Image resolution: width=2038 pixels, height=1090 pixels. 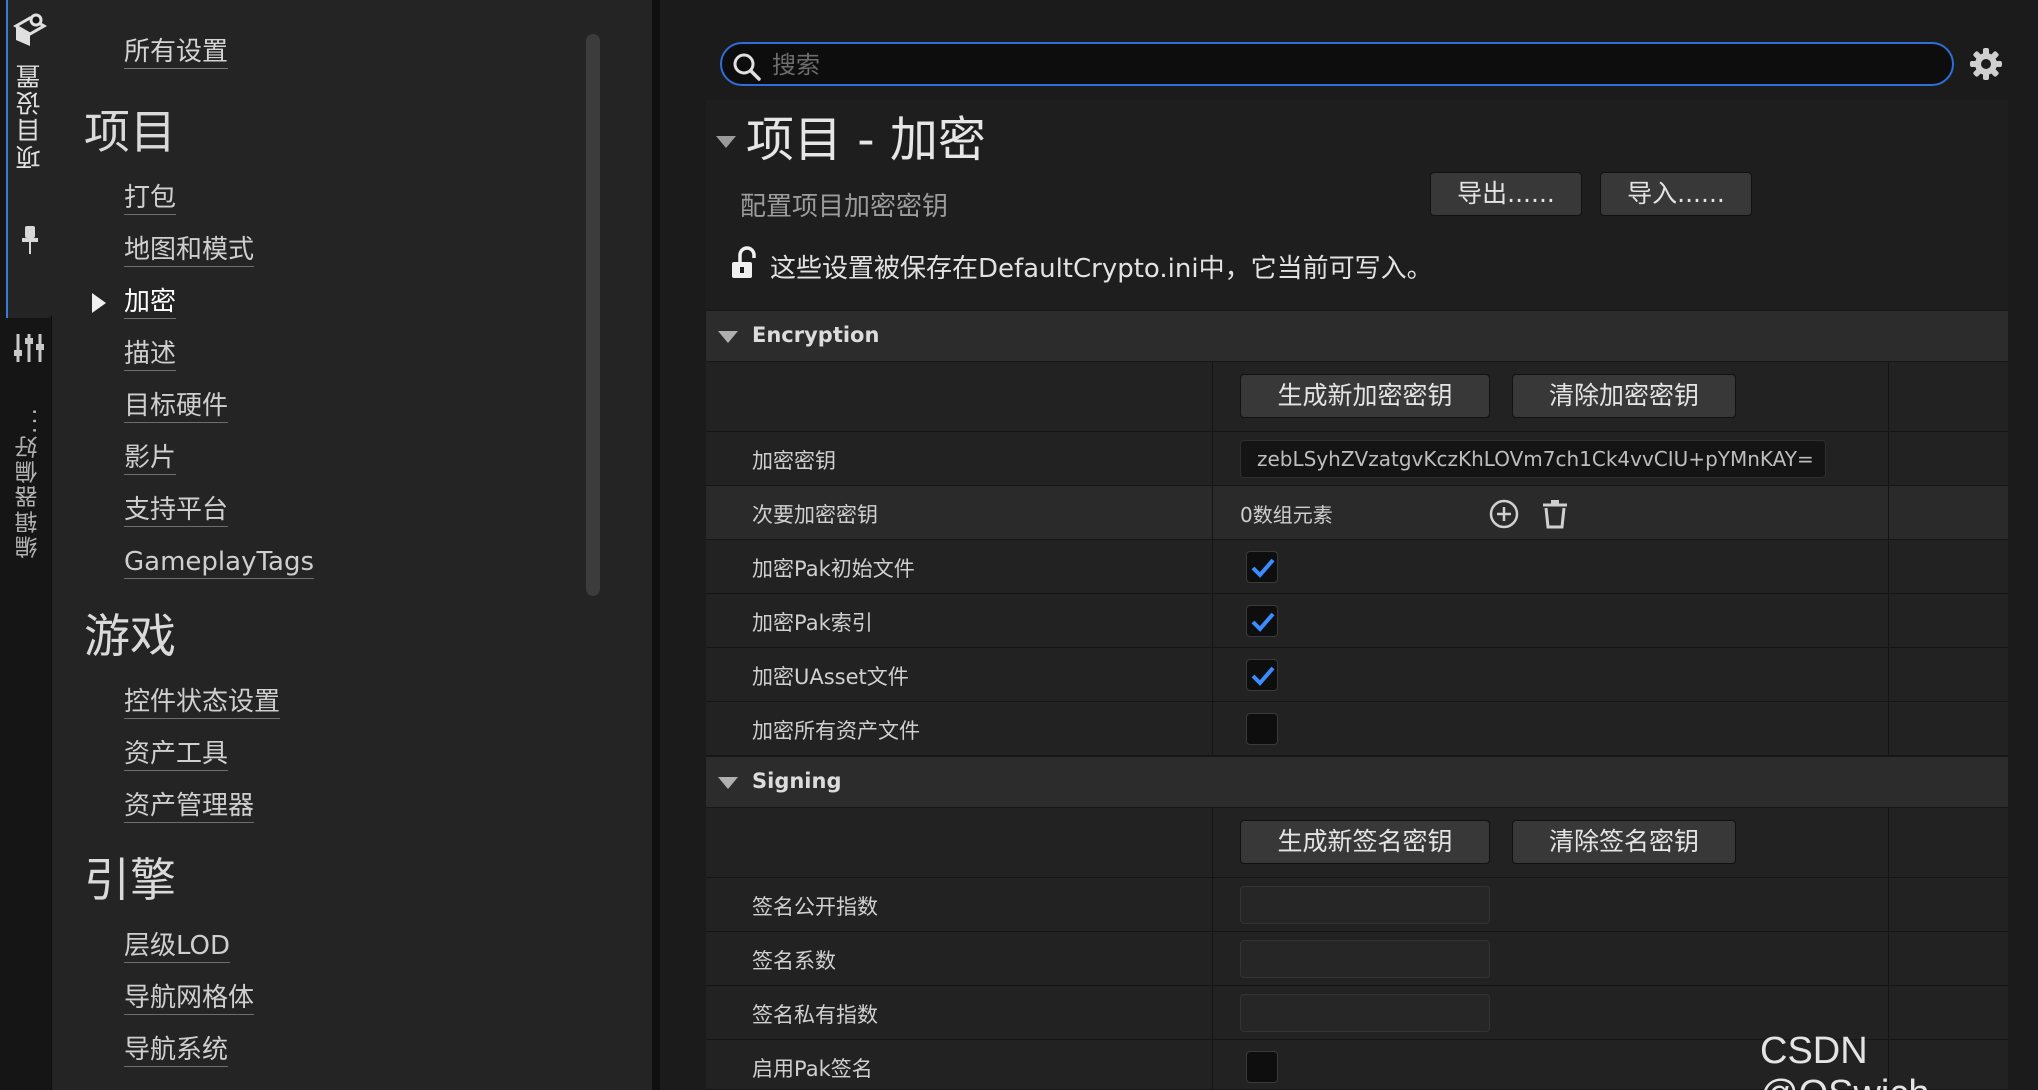 I want to click on nav-item-encryption: 加密, so click(x=150, y=302).